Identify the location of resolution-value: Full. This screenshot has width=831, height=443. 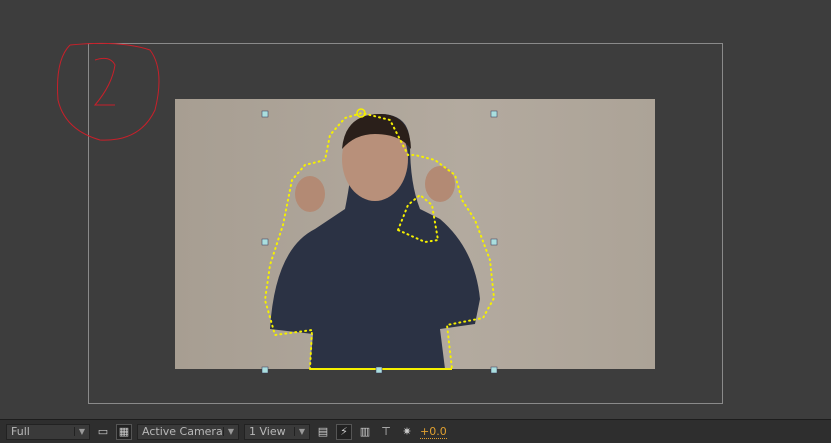
(20, 431).